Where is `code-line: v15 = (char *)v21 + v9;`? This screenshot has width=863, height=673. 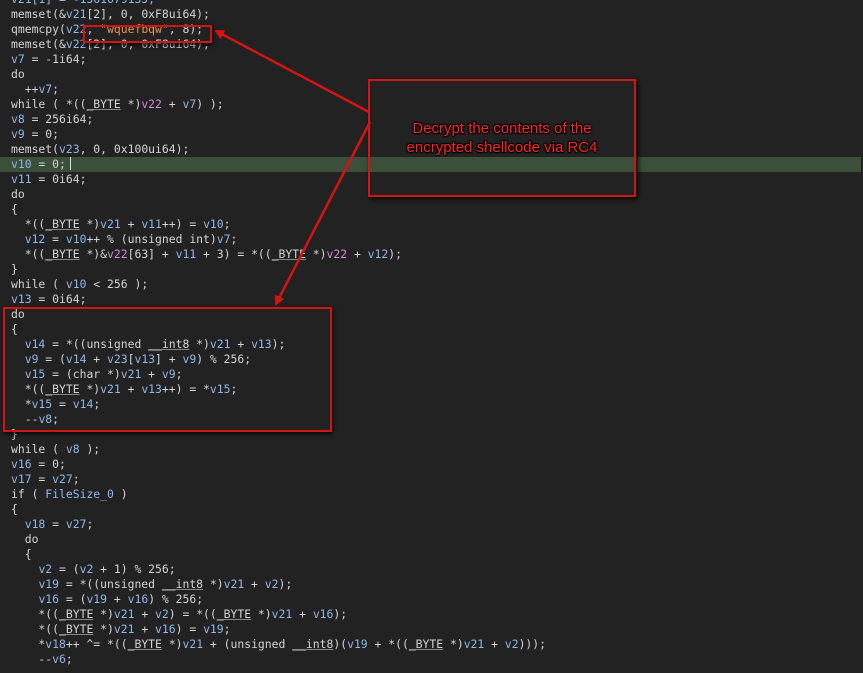 code-line: v15 = (char *)v21 + v9; is located at coordinates (436, 374).